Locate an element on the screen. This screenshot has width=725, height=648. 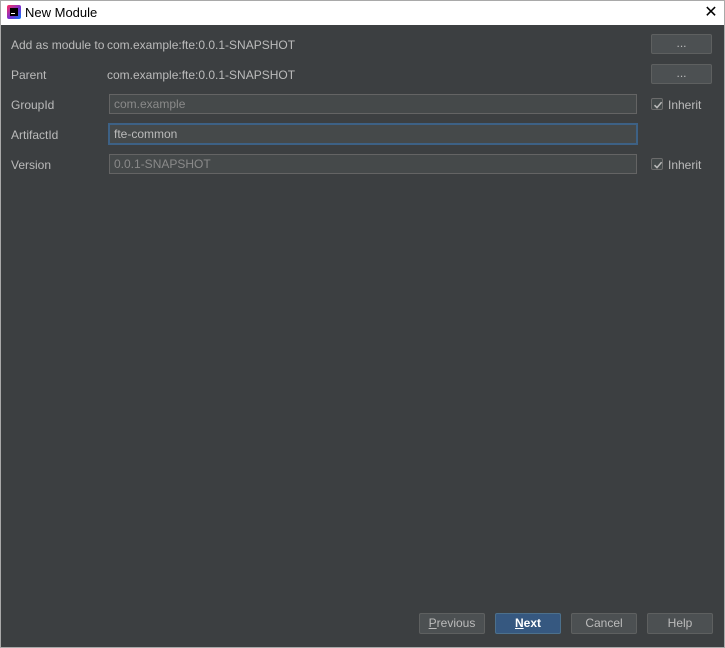
previous-label-rest: revious is located at coordinates (456, 623).